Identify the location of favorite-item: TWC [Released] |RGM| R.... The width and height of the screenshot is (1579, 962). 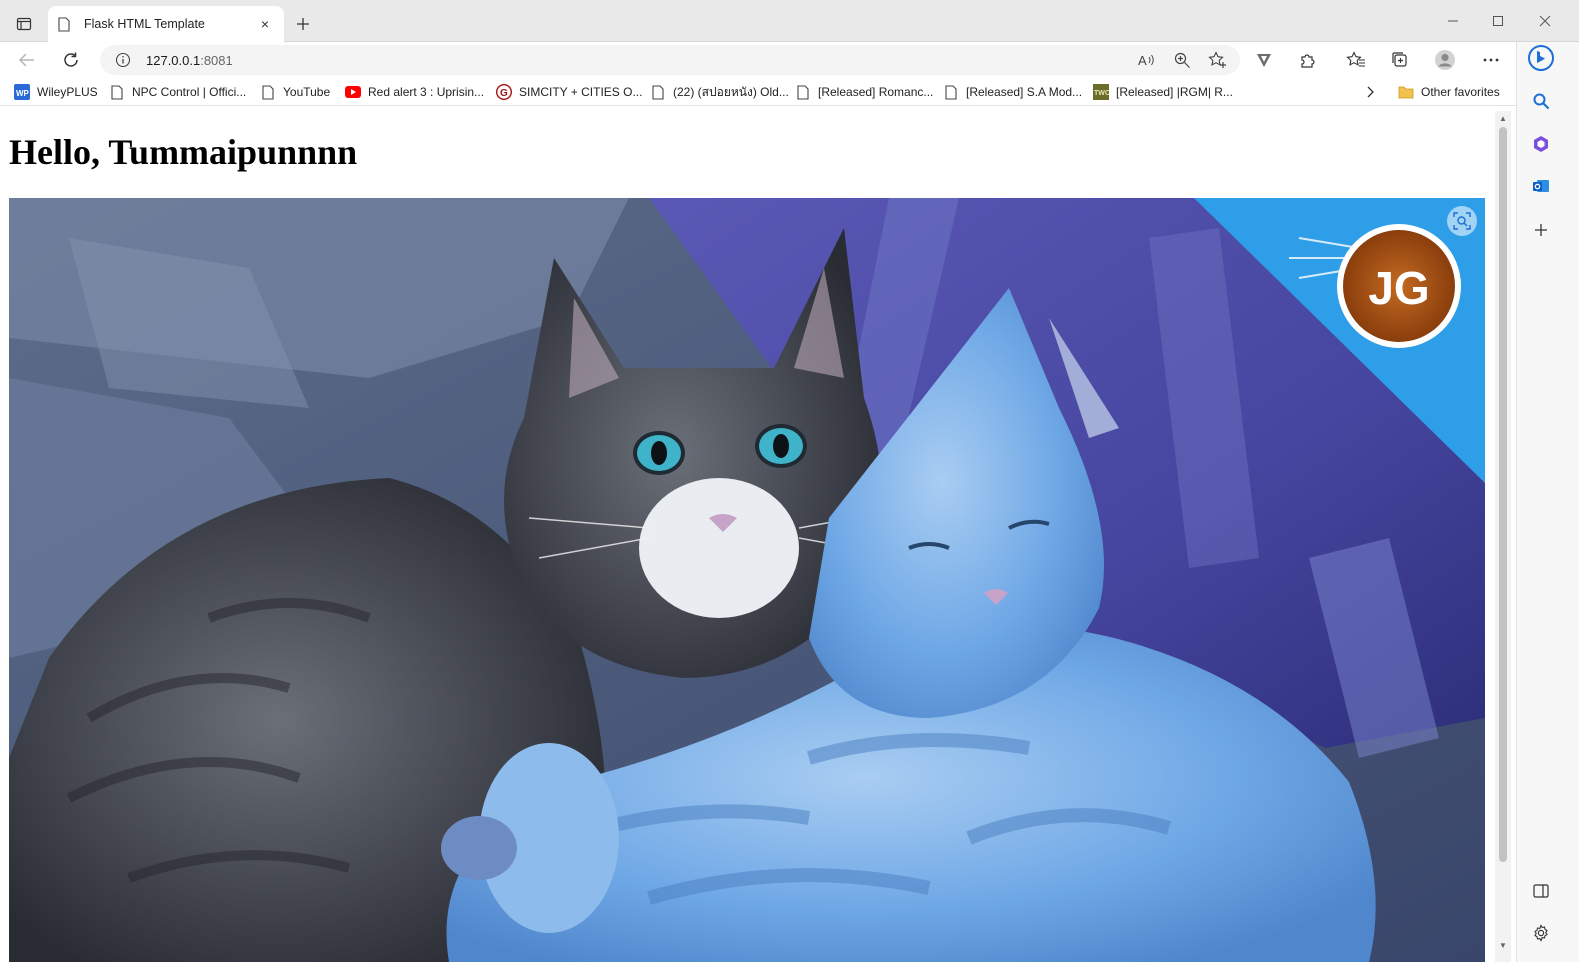
(1163, 92).